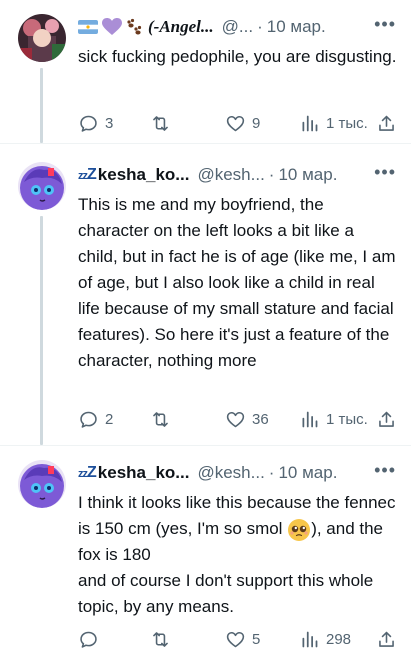  Describe the element at coordinates (247, 419) in the screenshot. I see `like-button: 36` at that location.